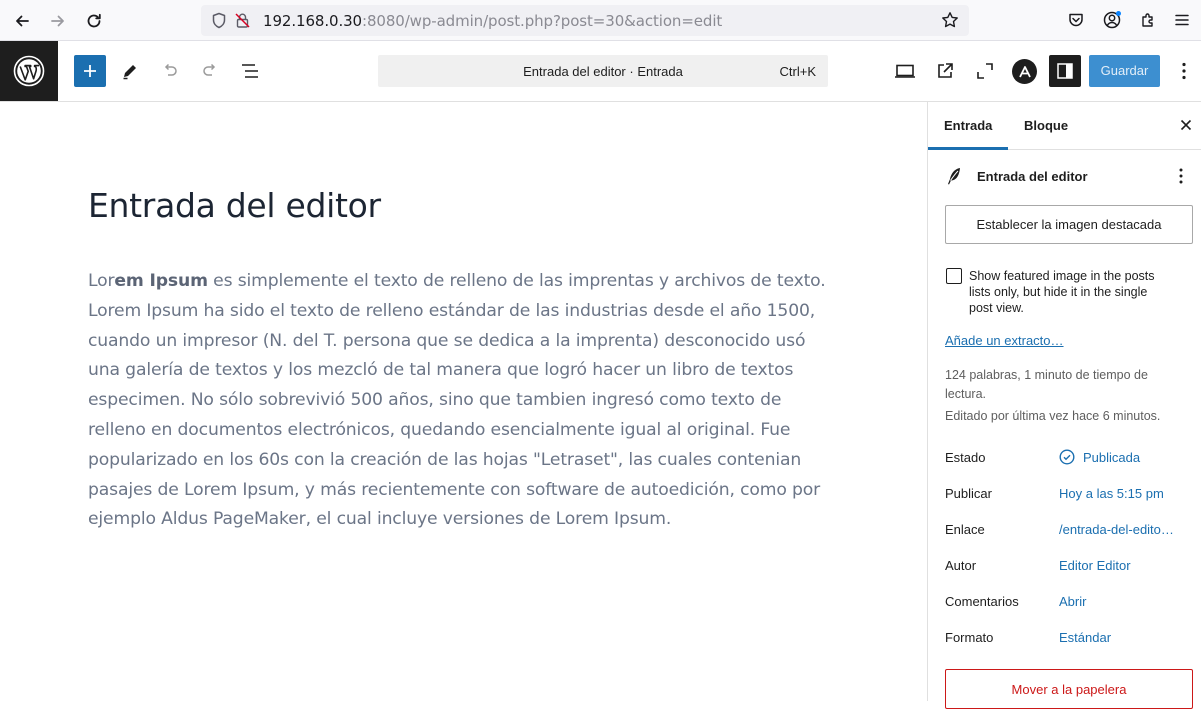 The image size is (1201, 710). Describe the element at coordinates (1148, 20) in the screenshot. I see `extensions-icon` at that location.